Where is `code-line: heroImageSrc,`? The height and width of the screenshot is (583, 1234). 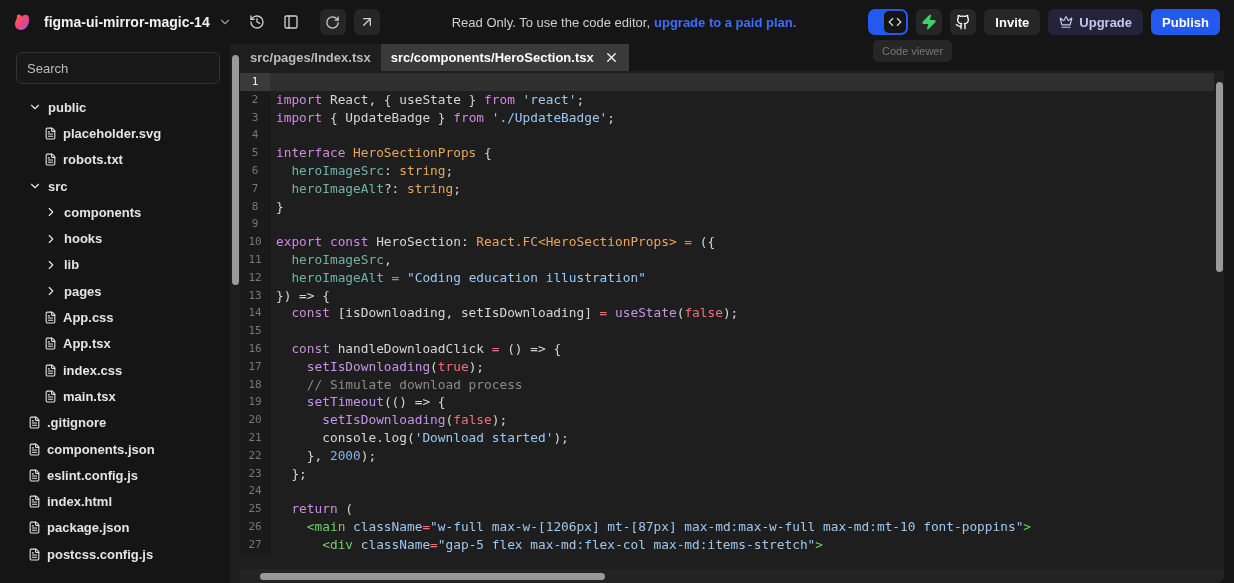
code-line: heroImageSrc, is located at coordinates (341, 259).